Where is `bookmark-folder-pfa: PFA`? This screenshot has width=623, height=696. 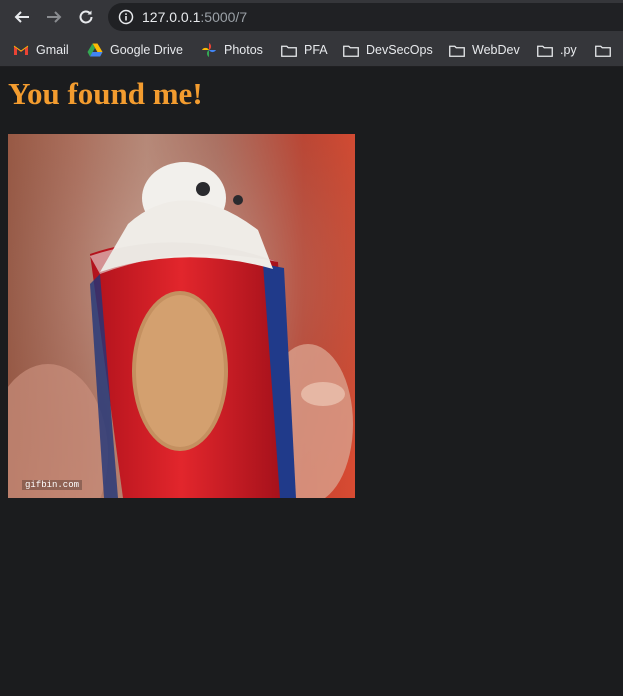 bookmark-folder-pfa: PFA is located at coordinates (304, 50).